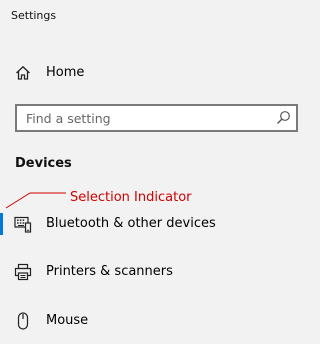  What do you see at coordinates (144, 118) in the screenshot?
I see `search-input` at bounding box center [144, 118].